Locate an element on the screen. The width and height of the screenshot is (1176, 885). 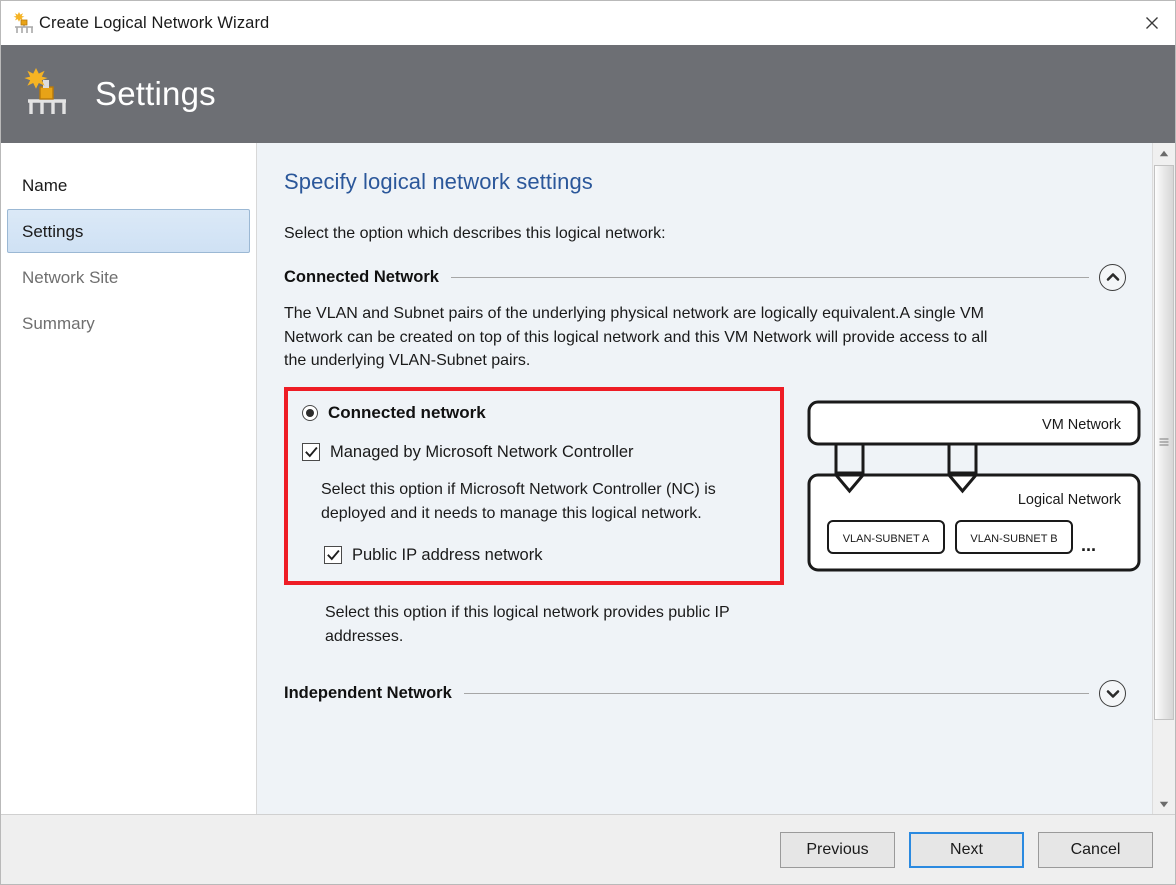
radio-dot is located at coordinates (310, 412).